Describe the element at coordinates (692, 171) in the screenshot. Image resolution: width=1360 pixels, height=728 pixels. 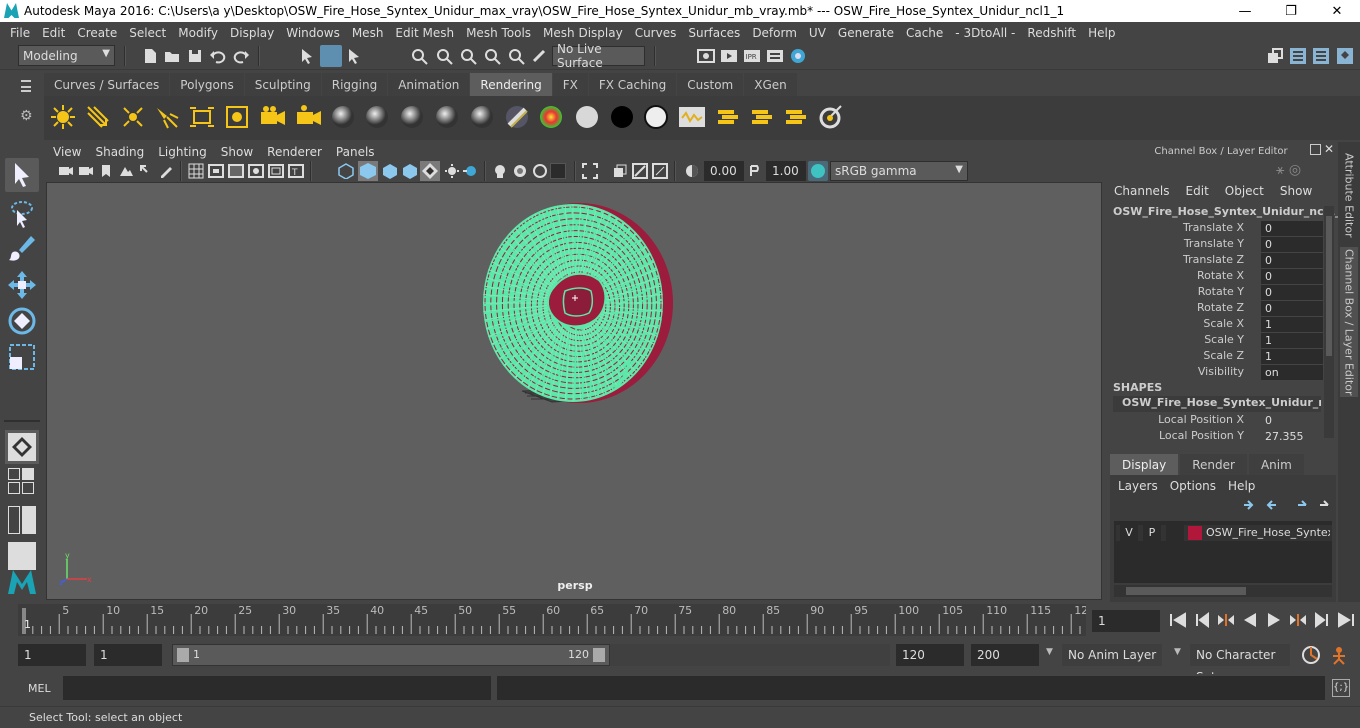
I see `exposure-icon` at that location.